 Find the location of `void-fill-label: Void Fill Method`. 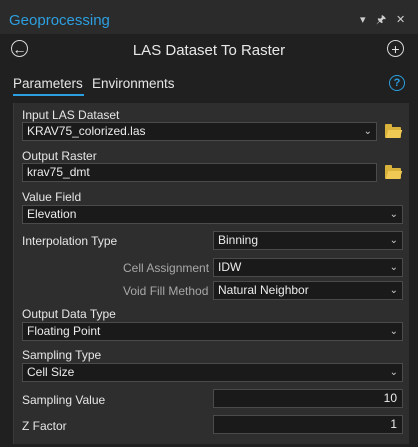

void-fill-label: Void Fill Method is located at coordinates (166, 291).